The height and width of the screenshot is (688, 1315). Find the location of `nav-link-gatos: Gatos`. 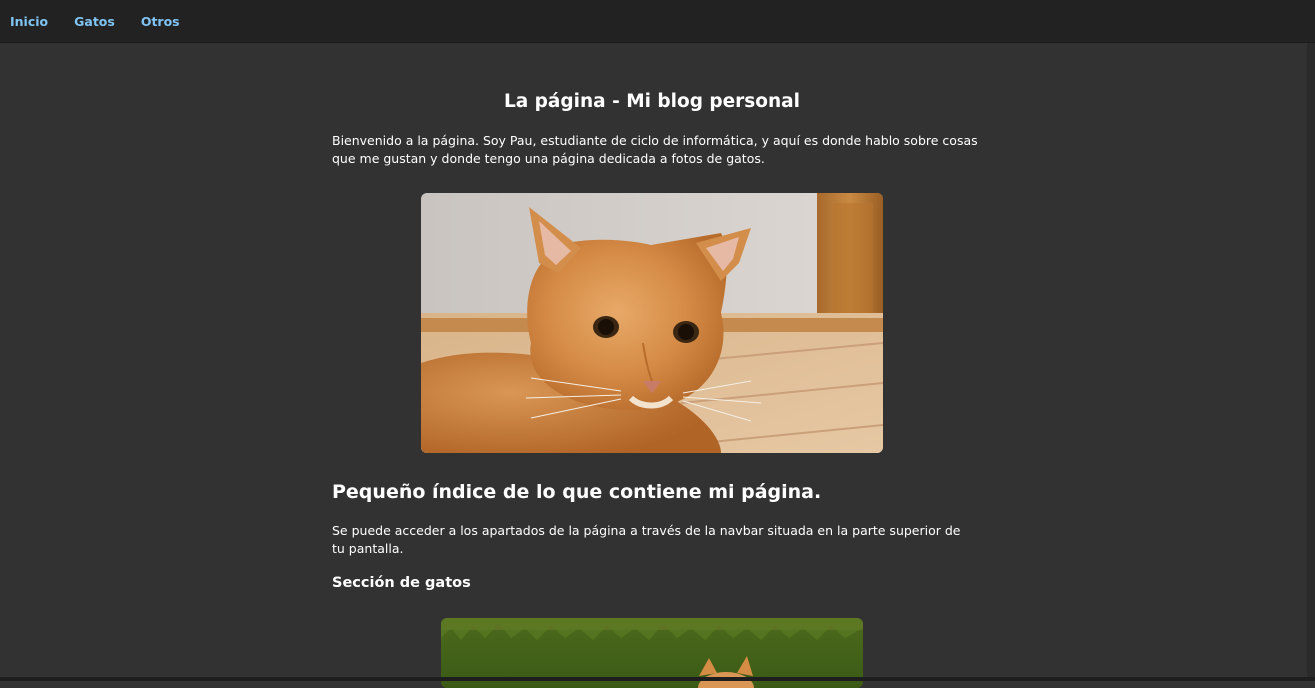

nav-link-gatos: Gatos is located at coordinates (94, 21).